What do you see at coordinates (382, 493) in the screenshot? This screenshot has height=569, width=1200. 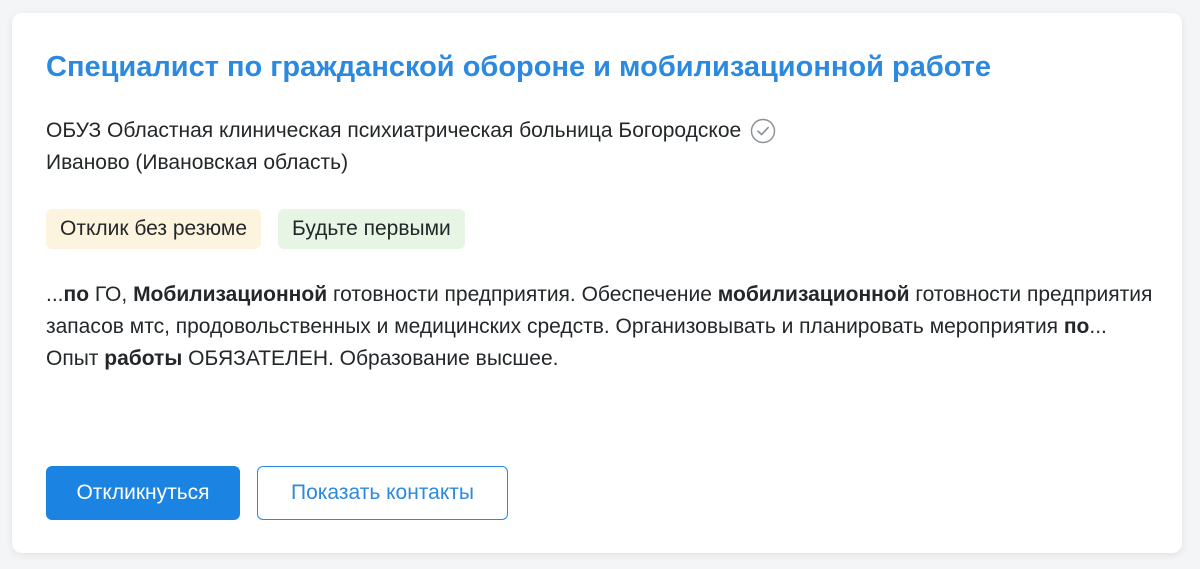 I see `show-contacts-button: Показать контакты` at bounding box center [382, 493].